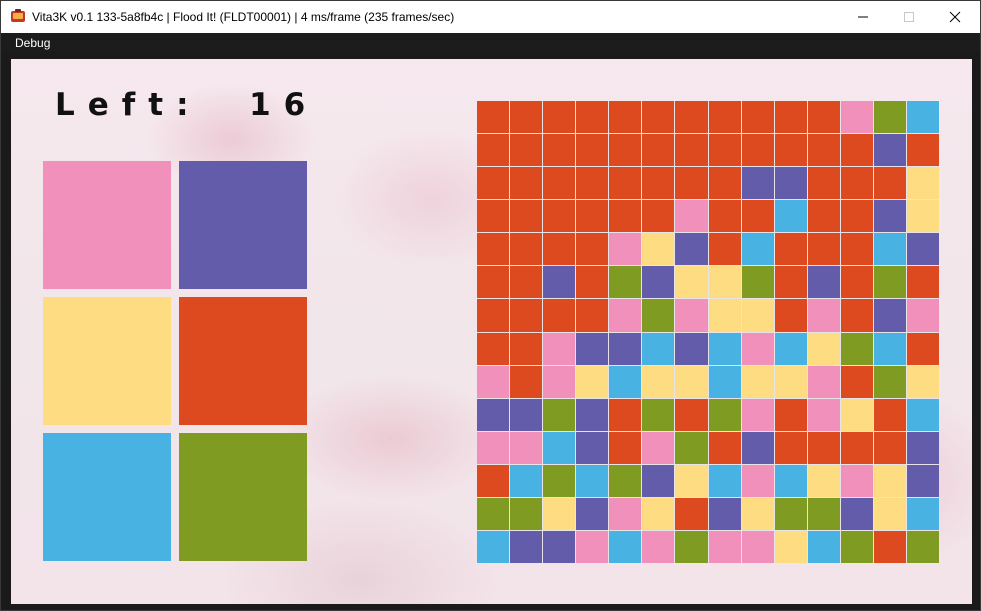 Image resolution: width=981 pixels, height=611 pixels. What do you see at coordinates (107, 225) in the screenshot?
I see `color-button-pink` at bounding box center [107, 225].